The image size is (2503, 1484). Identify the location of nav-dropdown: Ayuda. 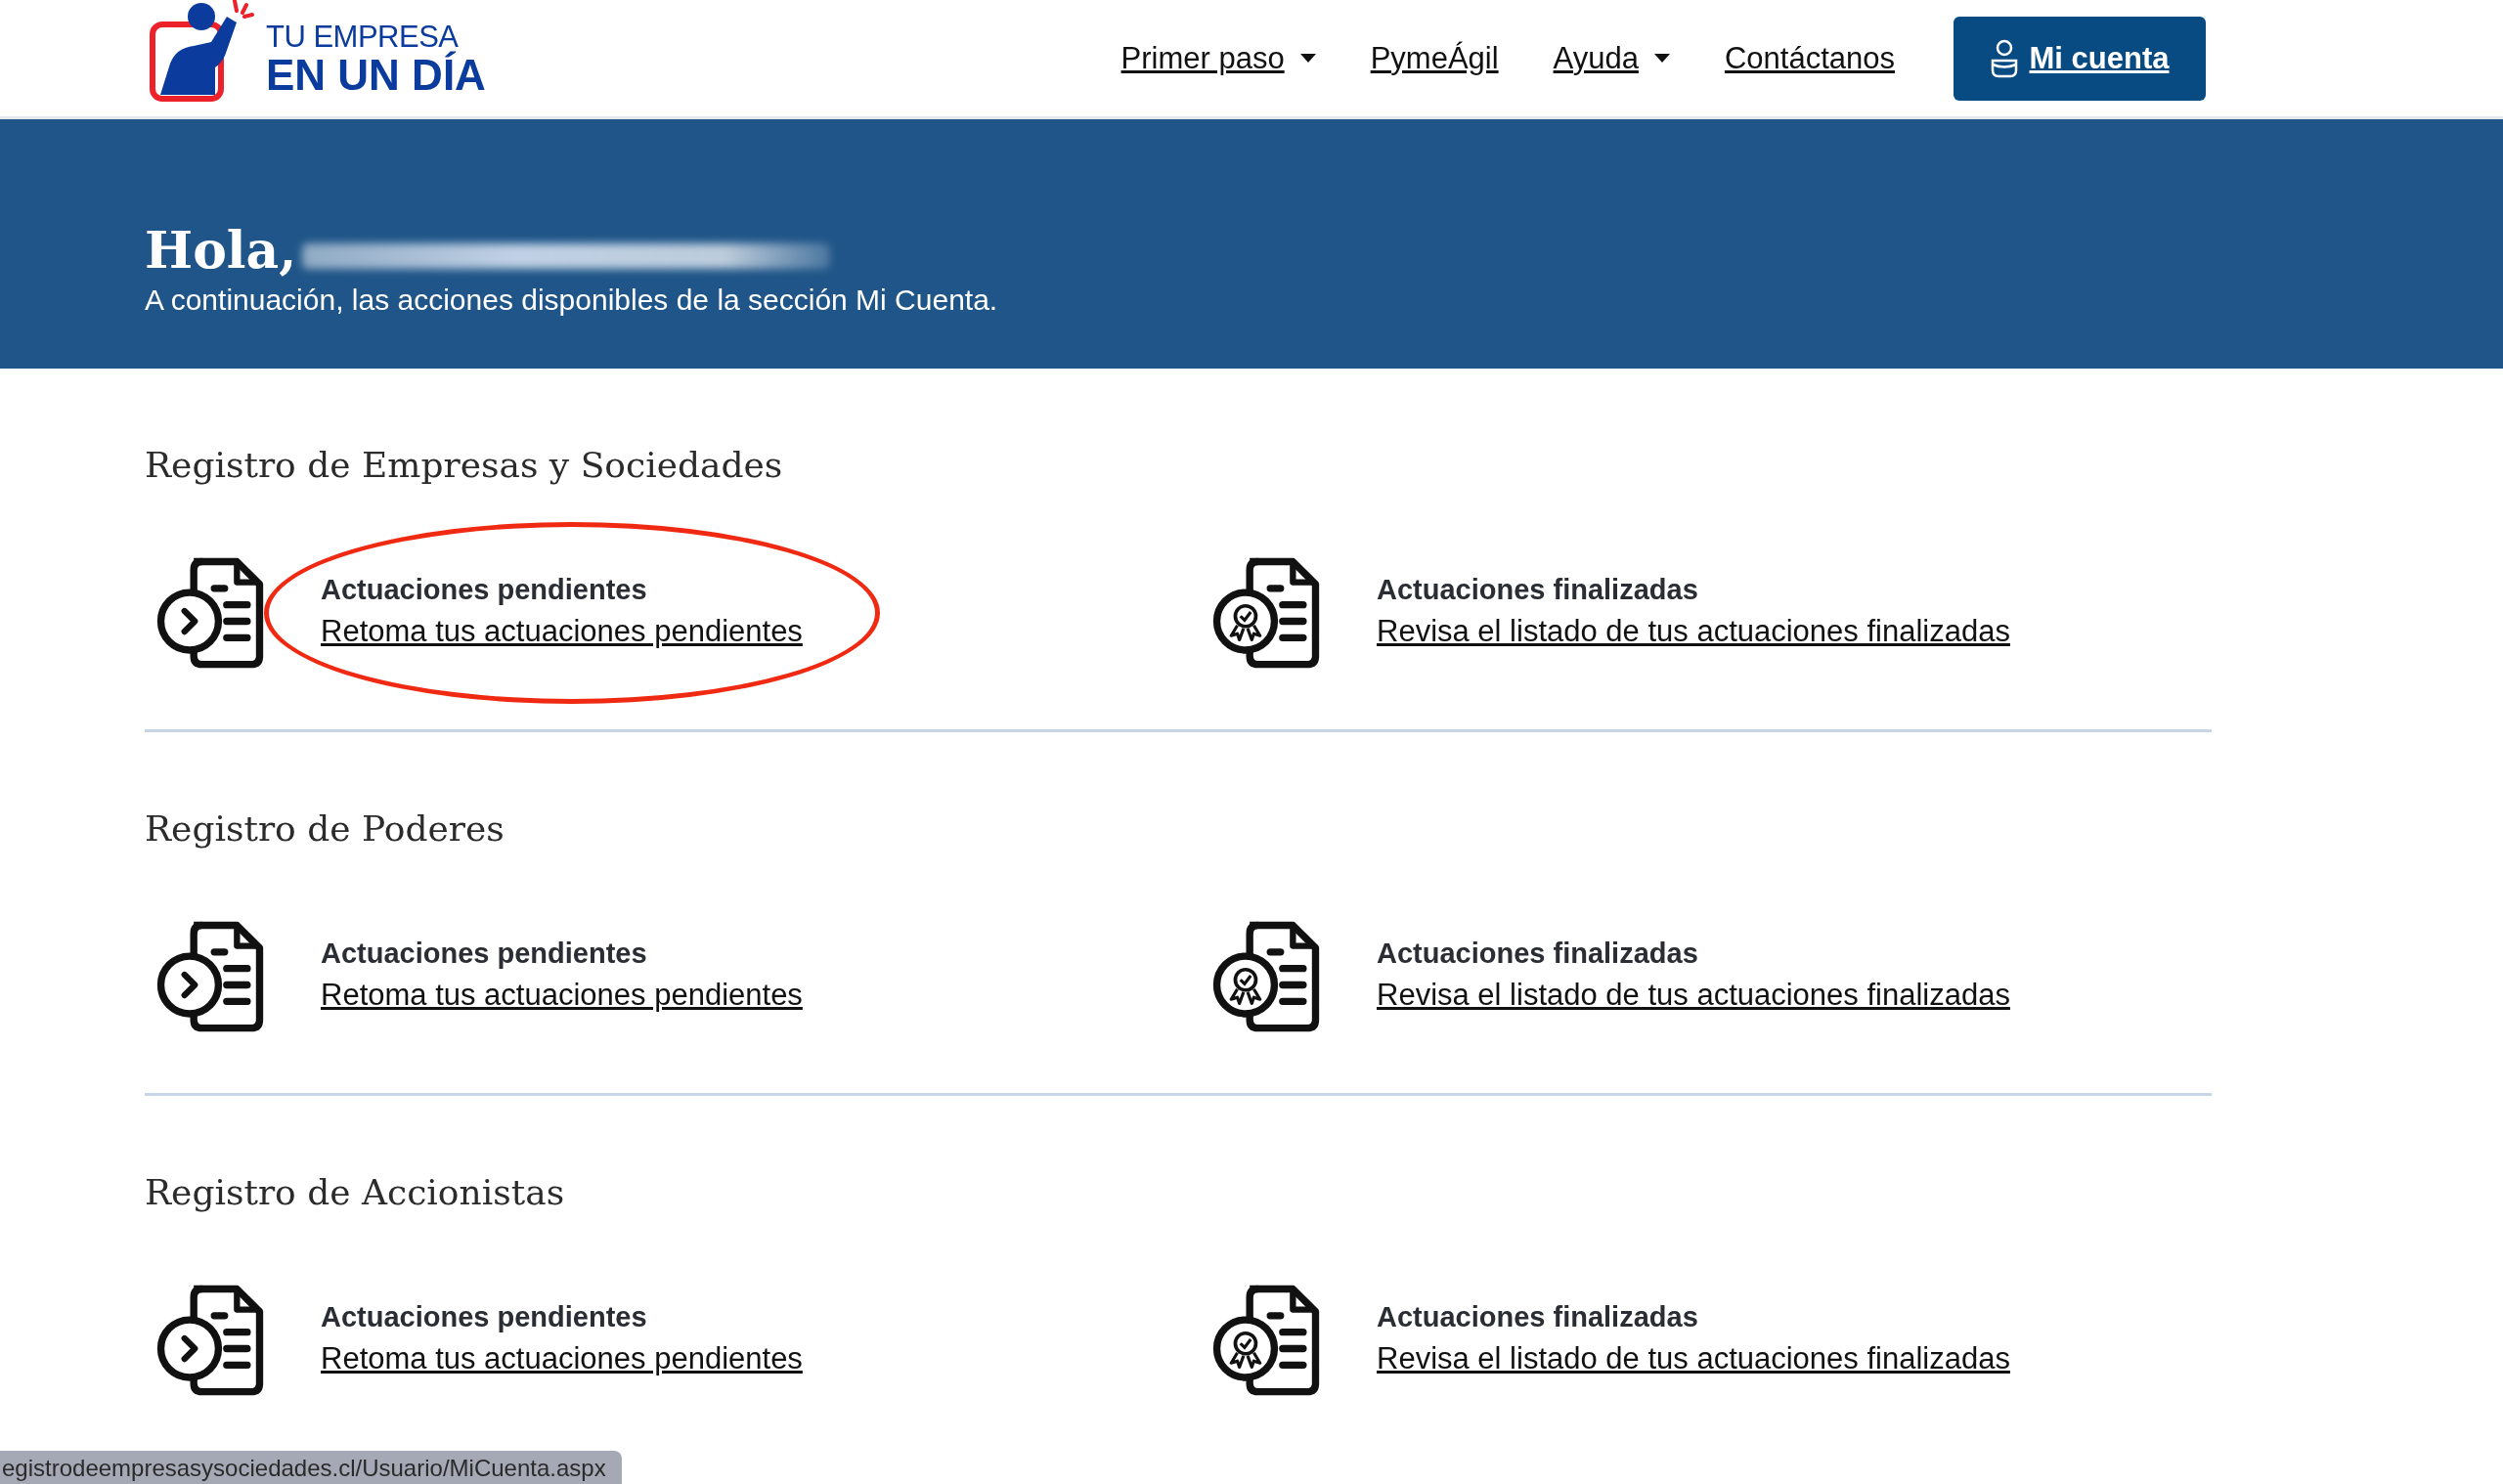
(1611, 58).